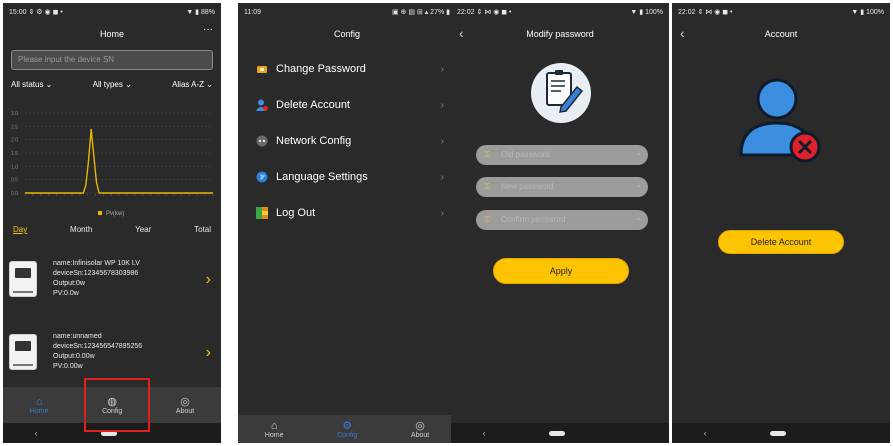 This screenshot has height=446, width=893. Describe the element at coordinates (347, 213) in the screenshot. I see `menu-item-log-out: Log Out ›` at that location.